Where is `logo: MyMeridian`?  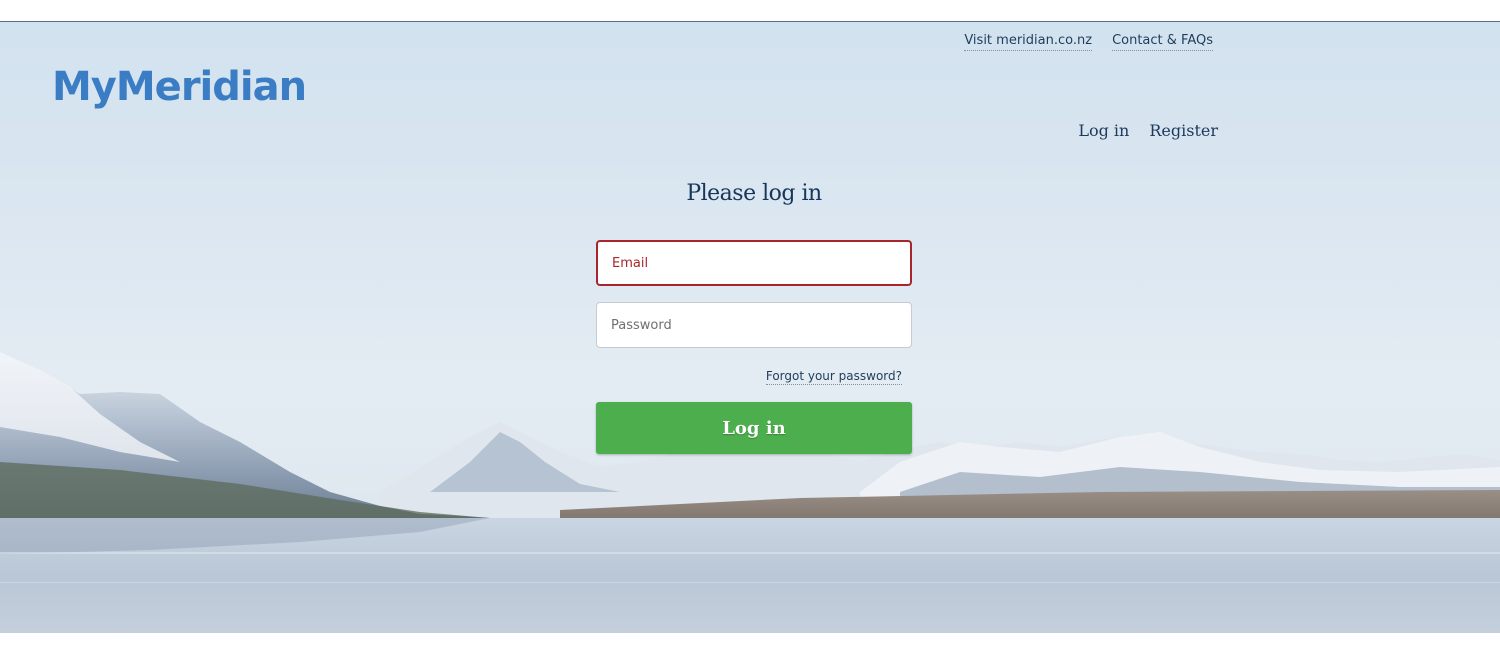 logo: MyMeridian is located at coordinates (179, 87).